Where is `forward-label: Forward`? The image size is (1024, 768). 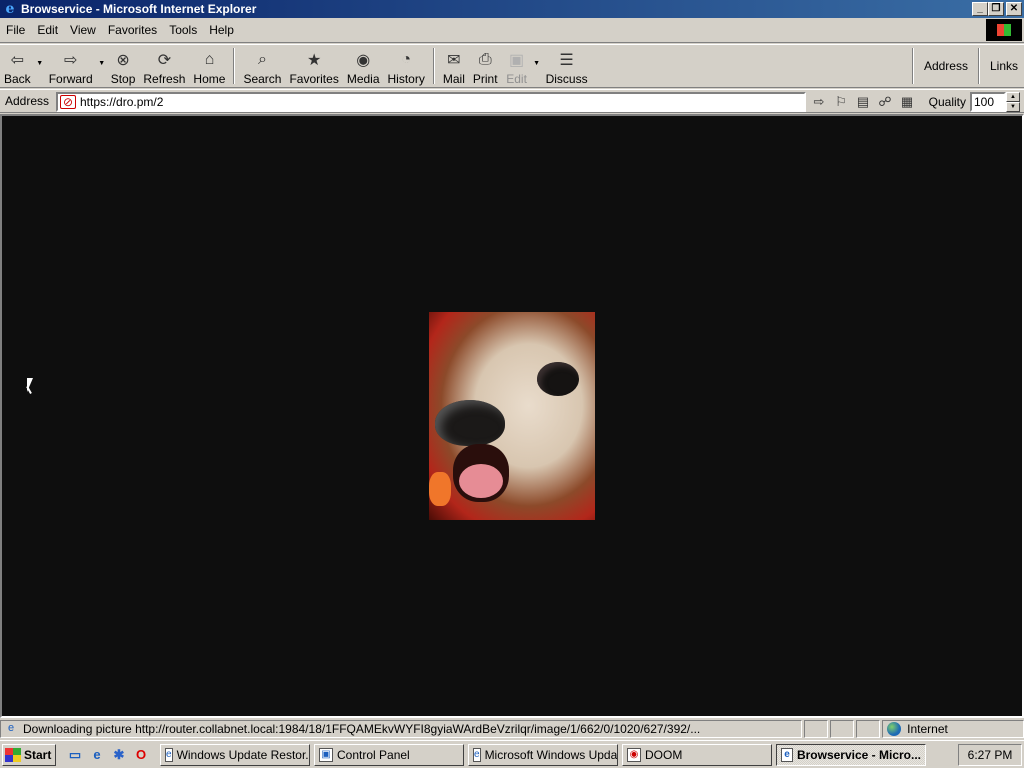
forward-label: Forward is located at coordinates (70, 79).